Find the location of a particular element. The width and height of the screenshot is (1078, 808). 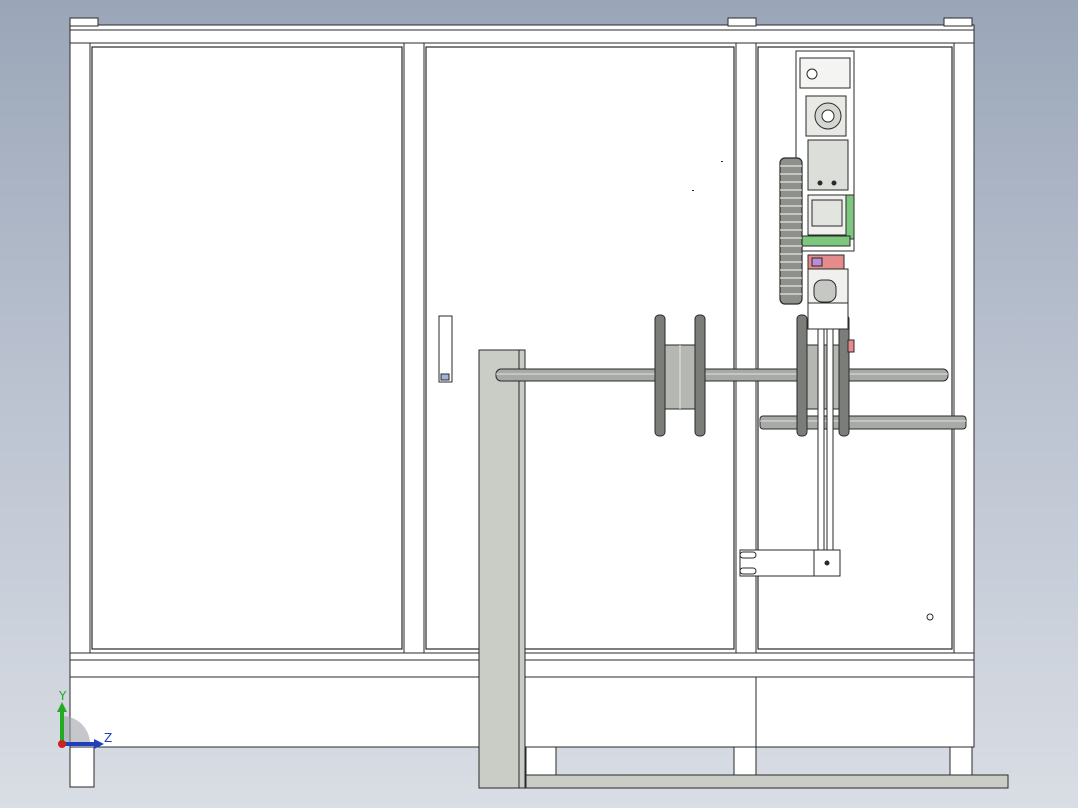

cabinet-top-rail is located at coordinates (522, 30).